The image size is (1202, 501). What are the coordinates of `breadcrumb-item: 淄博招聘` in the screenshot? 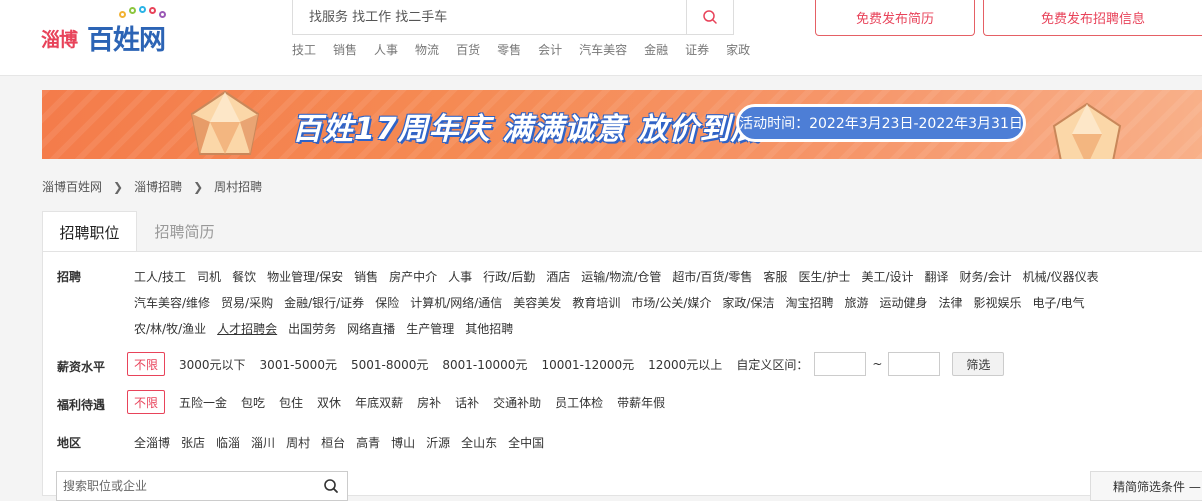 It's located at (158, 186).